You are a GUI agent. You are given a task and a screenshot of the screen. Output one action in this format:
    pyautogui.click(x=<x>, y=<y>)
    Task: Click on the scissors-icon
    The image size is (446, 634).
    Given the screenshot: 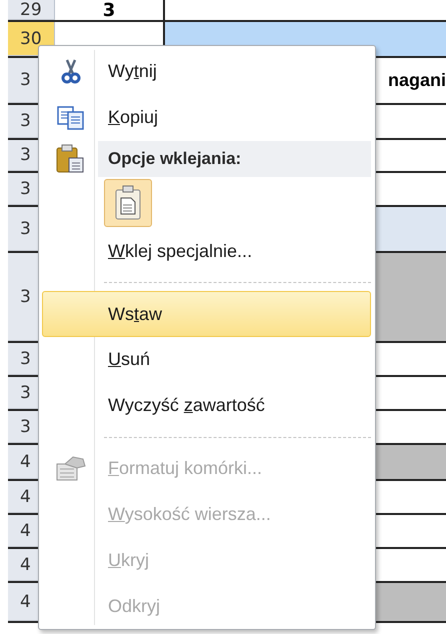 What is the action you would take?
    pyautogui.click(x=71, y=71)
    